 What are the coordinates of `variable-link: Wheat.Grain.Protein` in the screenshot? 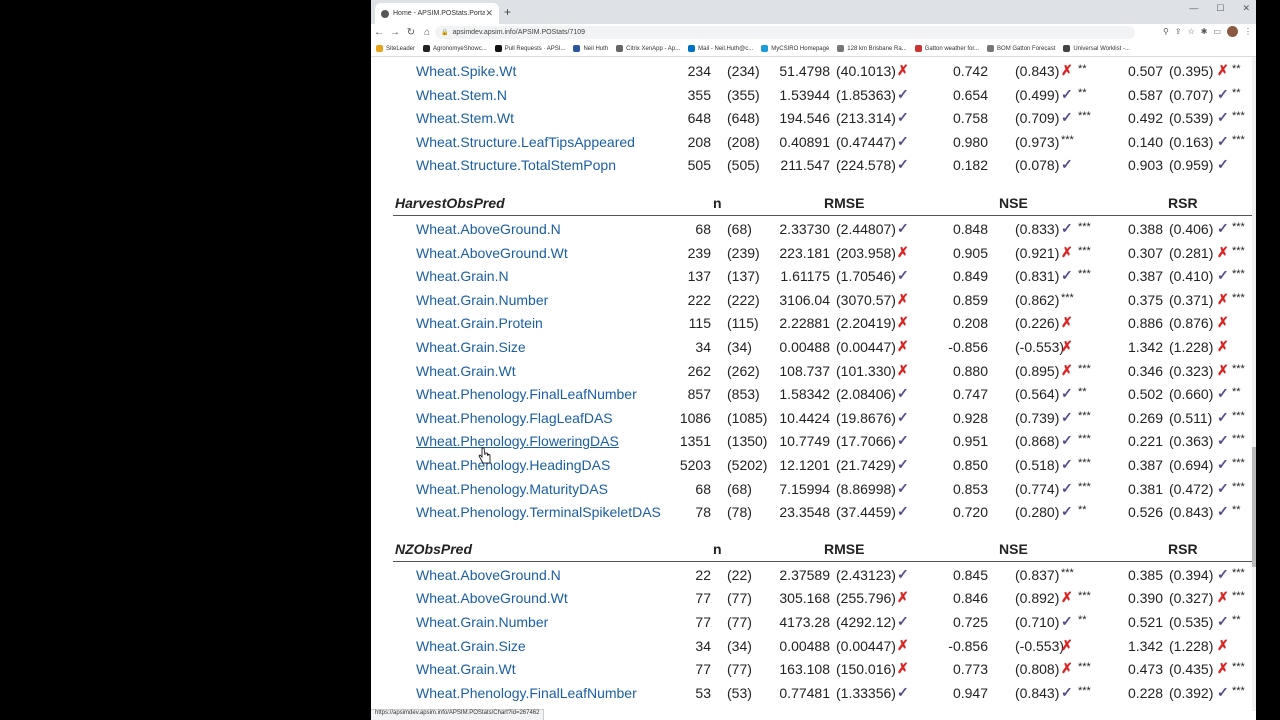 It's located at (479, 323).